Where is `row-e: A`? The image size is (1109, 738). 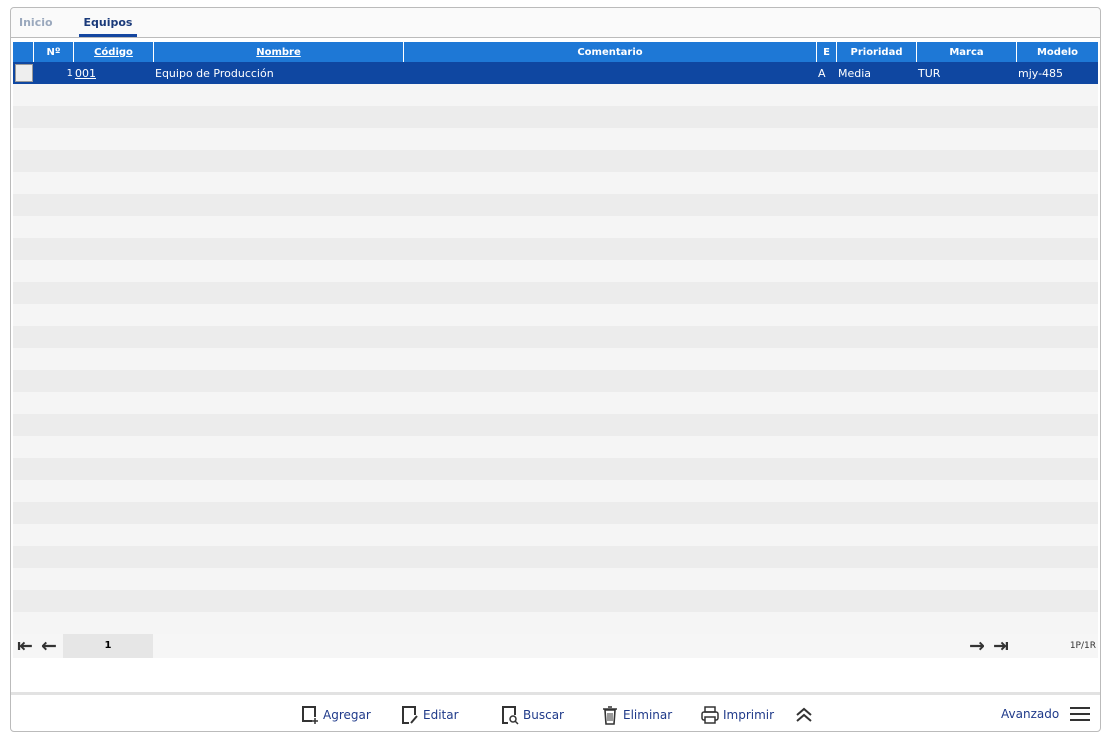
row-e: A is located at coordinates (822, 73).